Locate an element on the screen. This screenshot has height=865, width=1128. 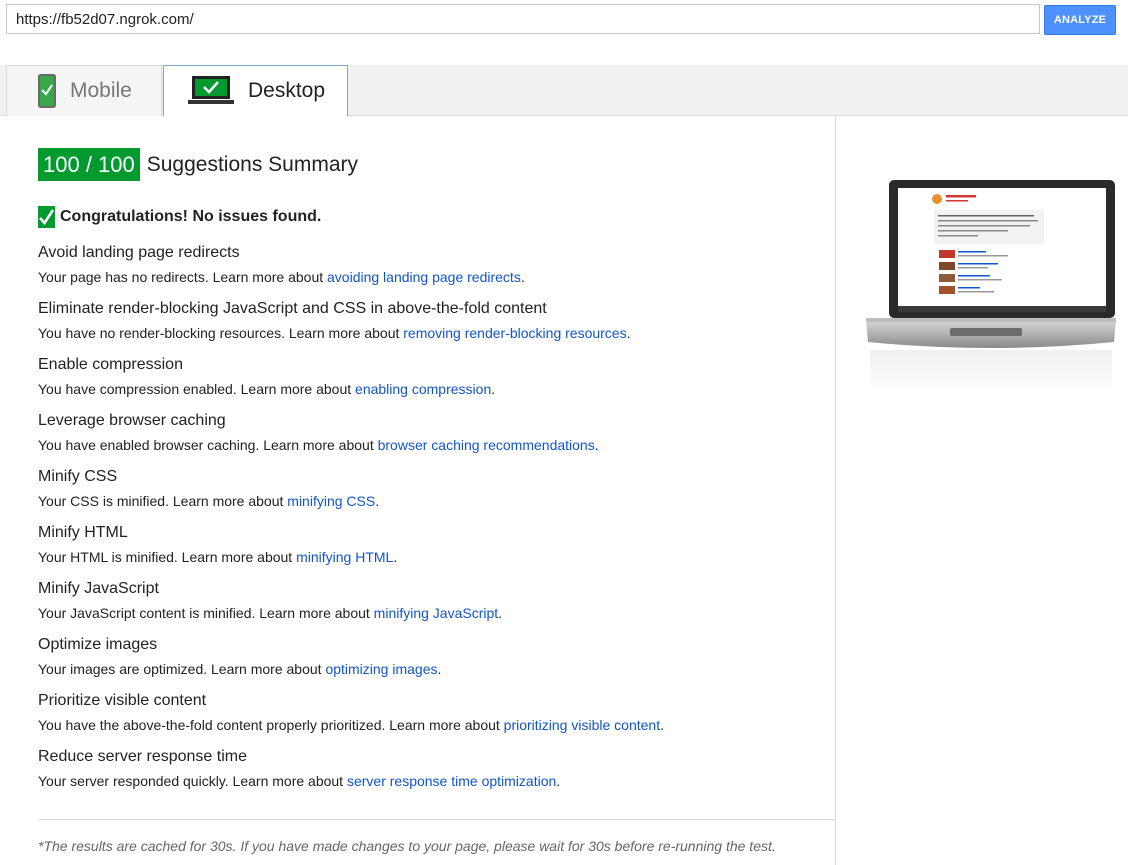
rule-title: Enable compression is located at coordinates (110, 364).